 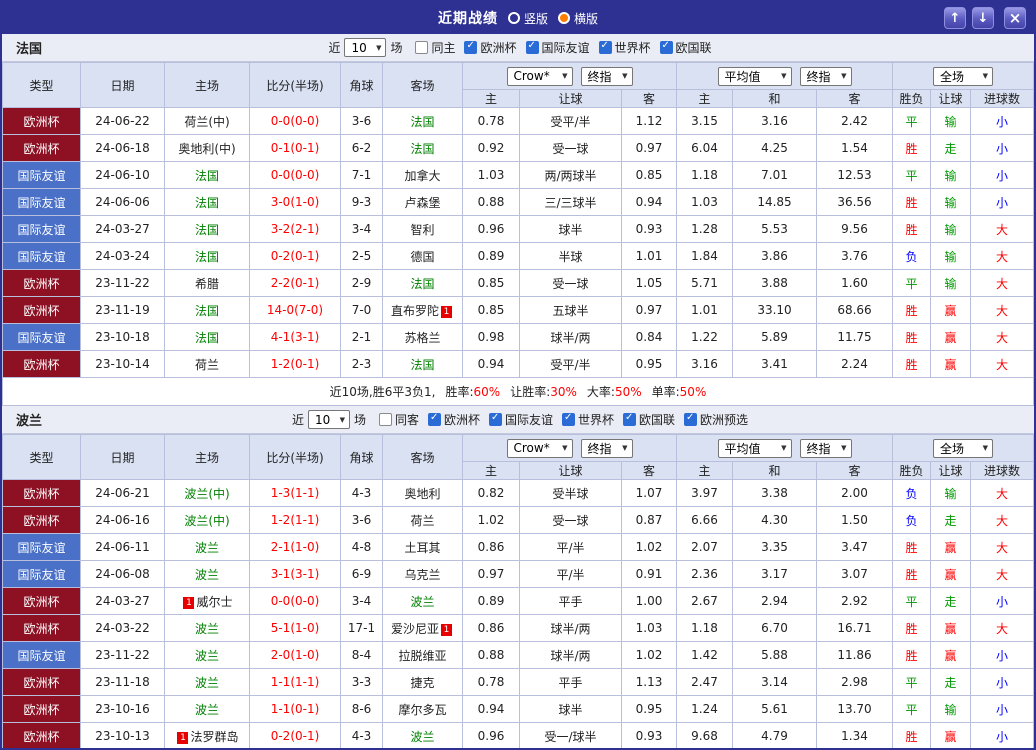 What do you see at coordinates (422, 709) in the screenshot?
I see `team-label: 摩尔多瓦` at bounding box center [422, 709].